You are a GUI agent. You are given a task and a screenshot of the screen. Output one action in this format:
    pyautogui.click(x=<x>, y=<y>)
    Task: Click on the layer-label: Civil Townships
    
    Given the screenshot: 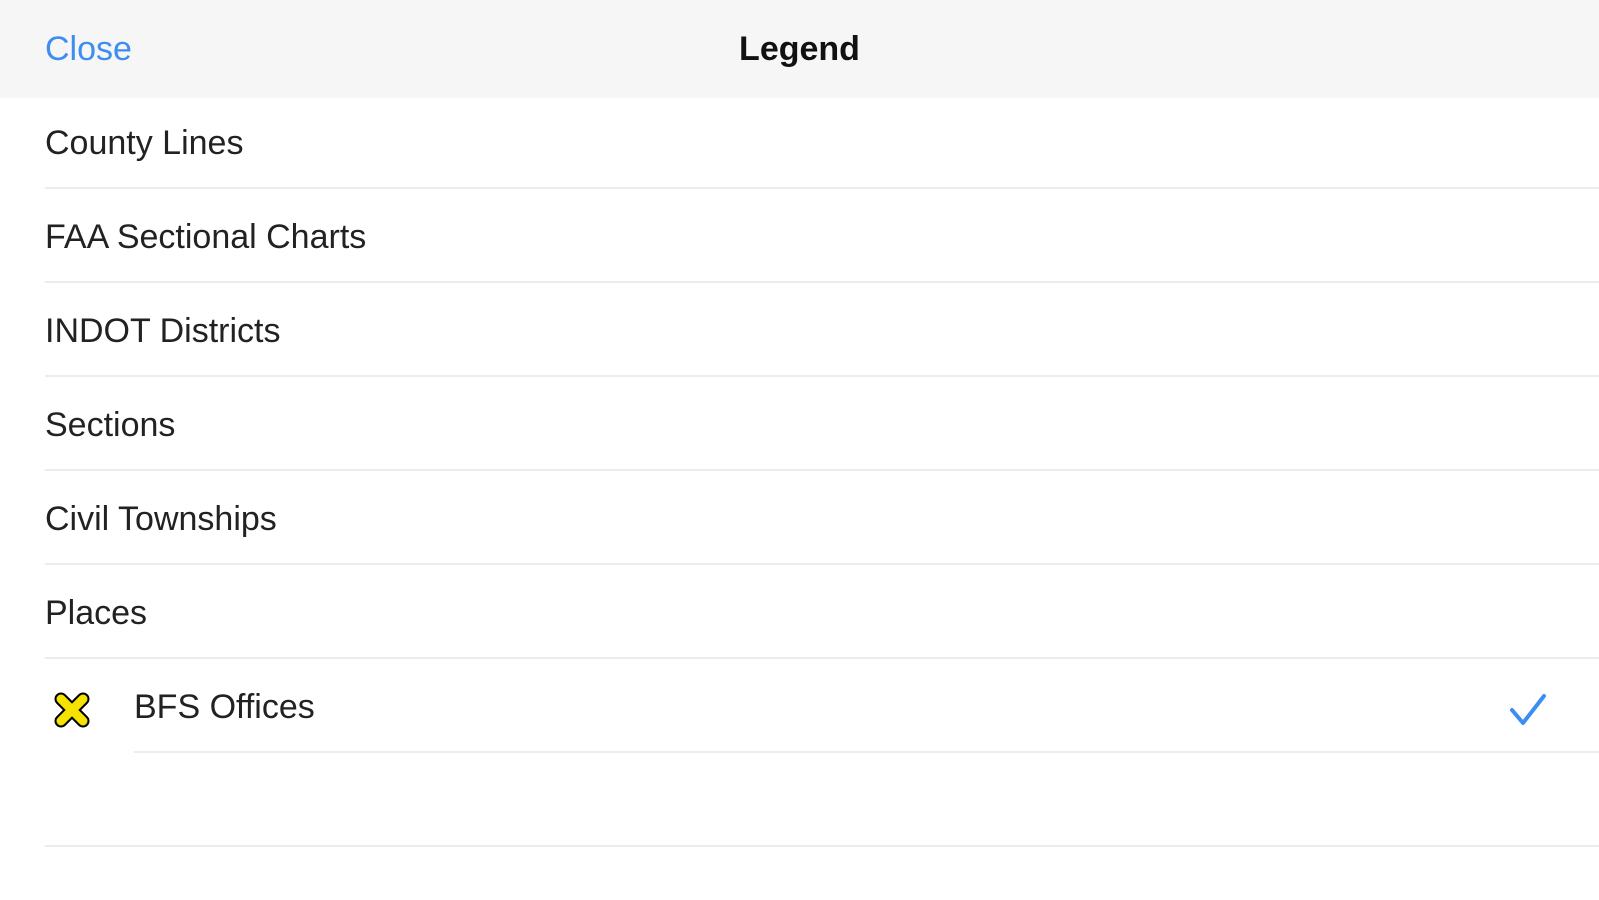 What is the action you would take?
    pyautogui.click(x=161, y=519)
    